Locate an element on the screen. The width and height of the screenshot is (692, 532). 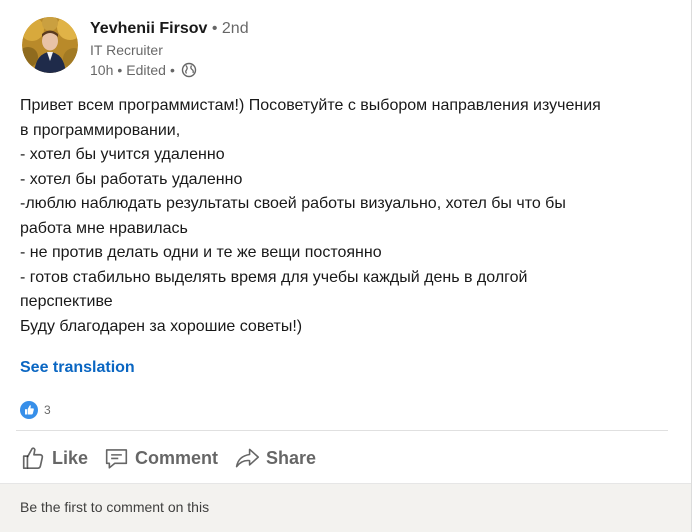
edited-label: Edited is located at coordinates (146, 70).